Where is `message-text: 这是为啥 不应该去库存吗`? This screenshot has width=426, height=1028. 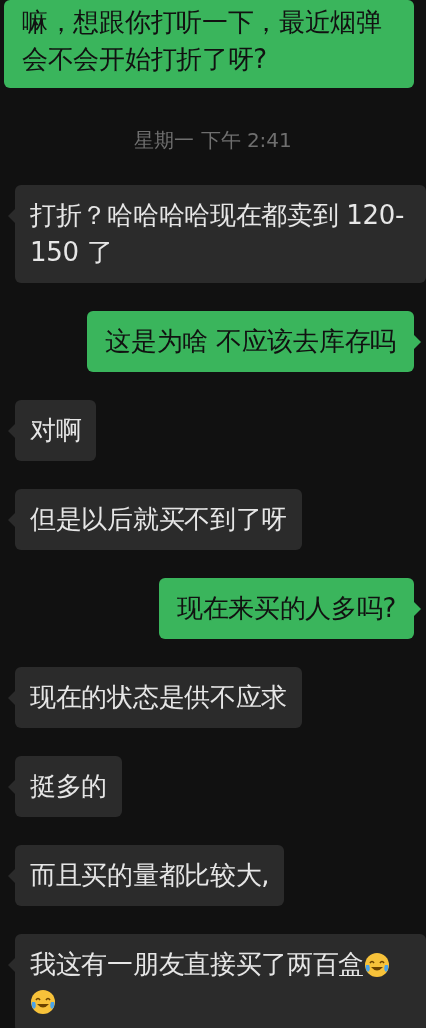
message-text: 这是为啥 不应该去库存吗 is located at coordinates (250, 341).